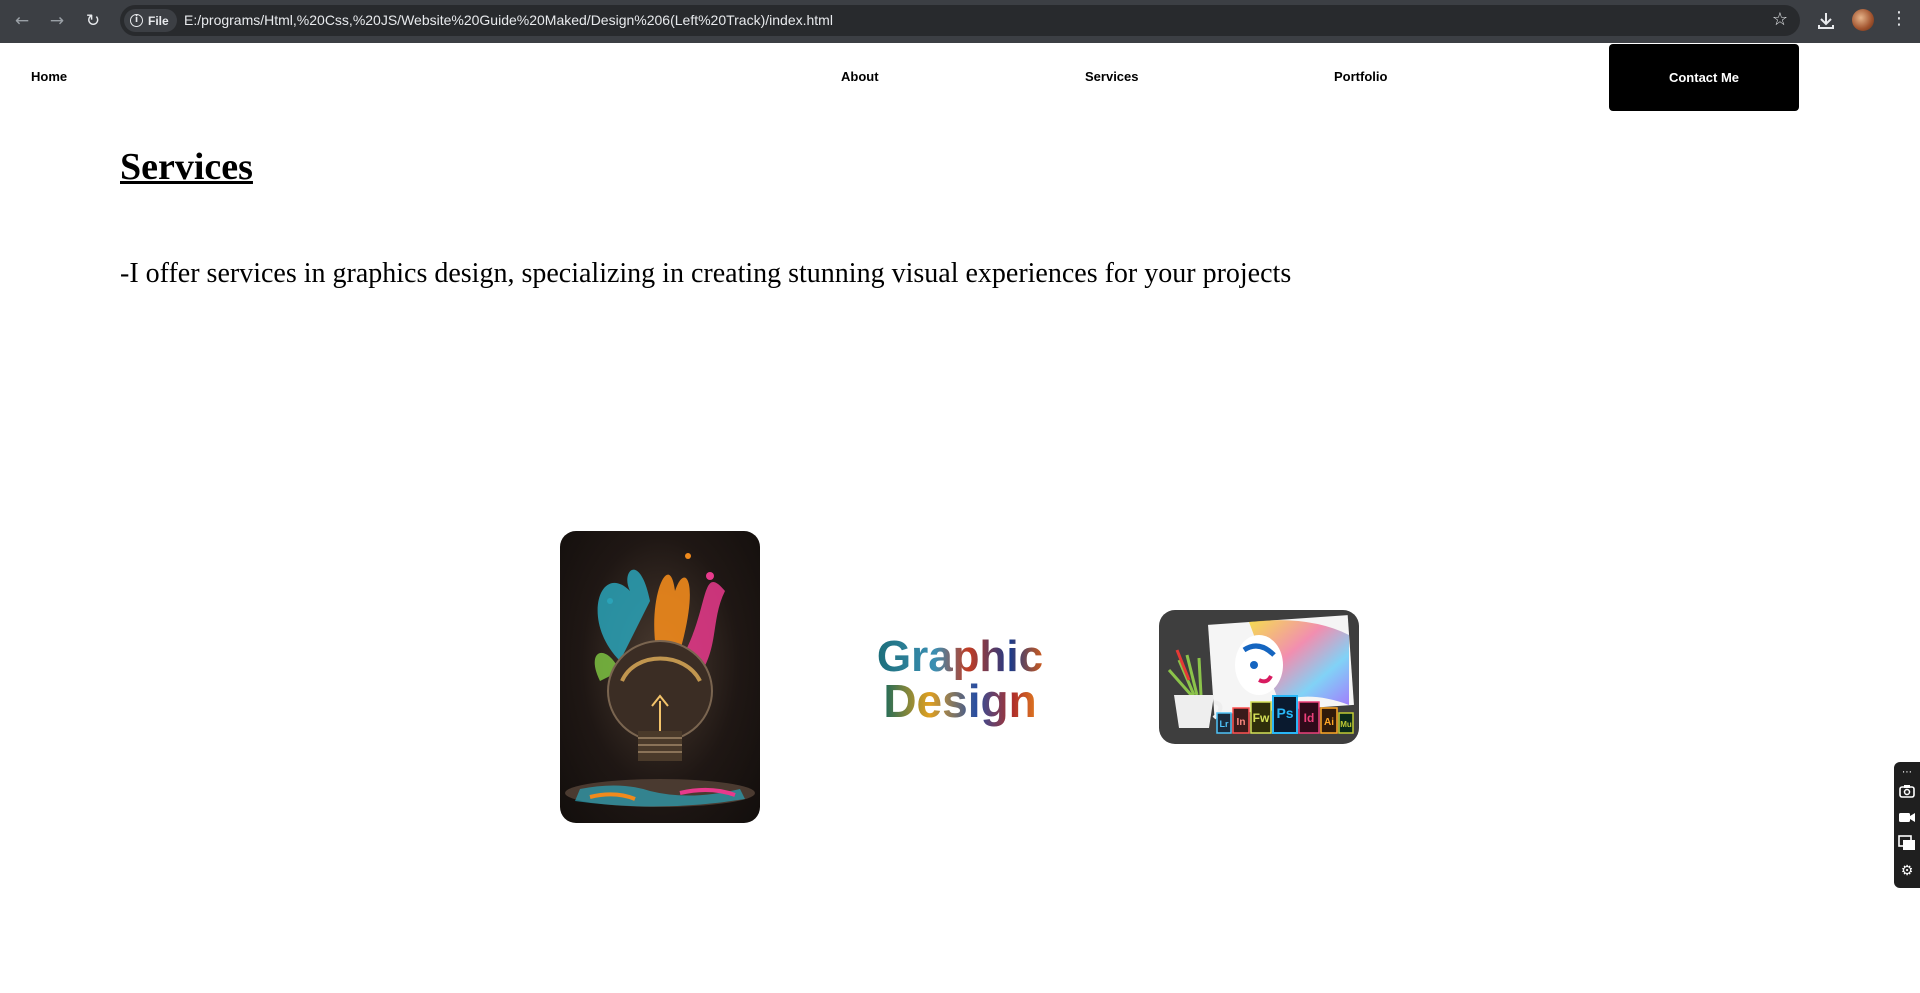 The image size is (1920, 993). Describe the element at coordinates (1863, 20) in the screenshot. I see `profile-avatar` at that location.